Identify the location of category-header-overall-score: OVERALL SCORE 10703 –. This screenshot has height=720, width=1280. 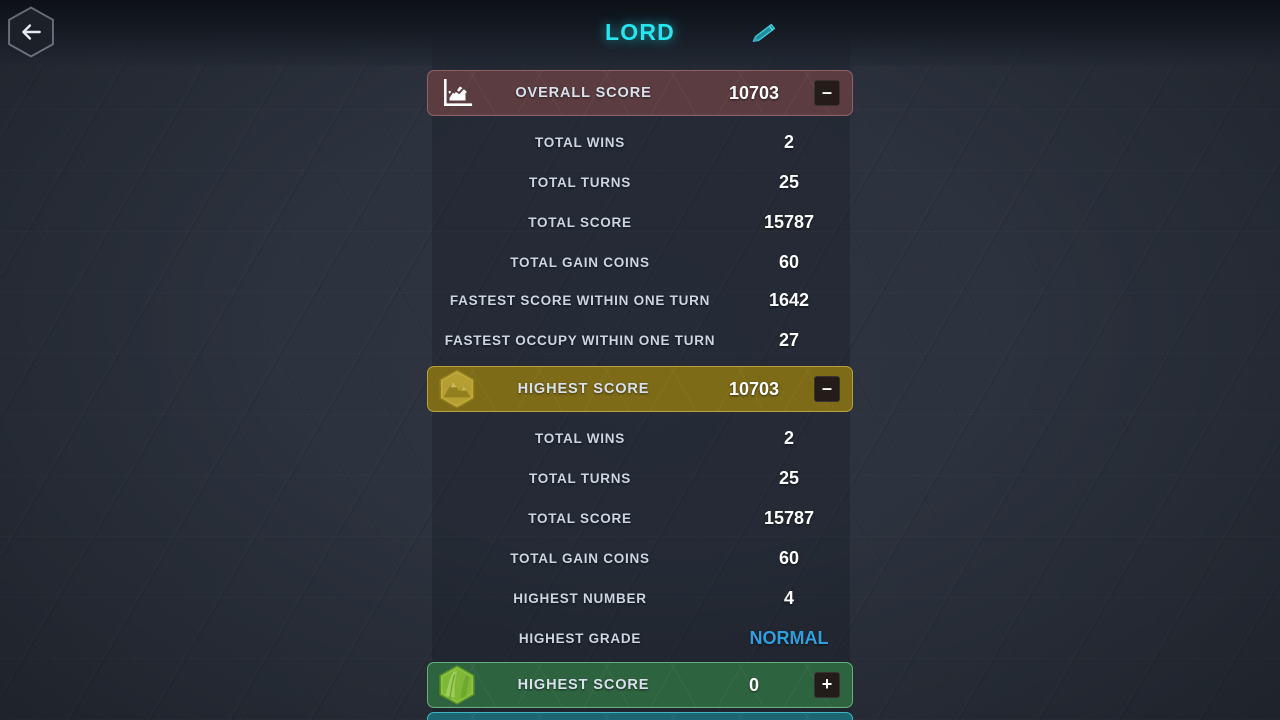
(640, 93).